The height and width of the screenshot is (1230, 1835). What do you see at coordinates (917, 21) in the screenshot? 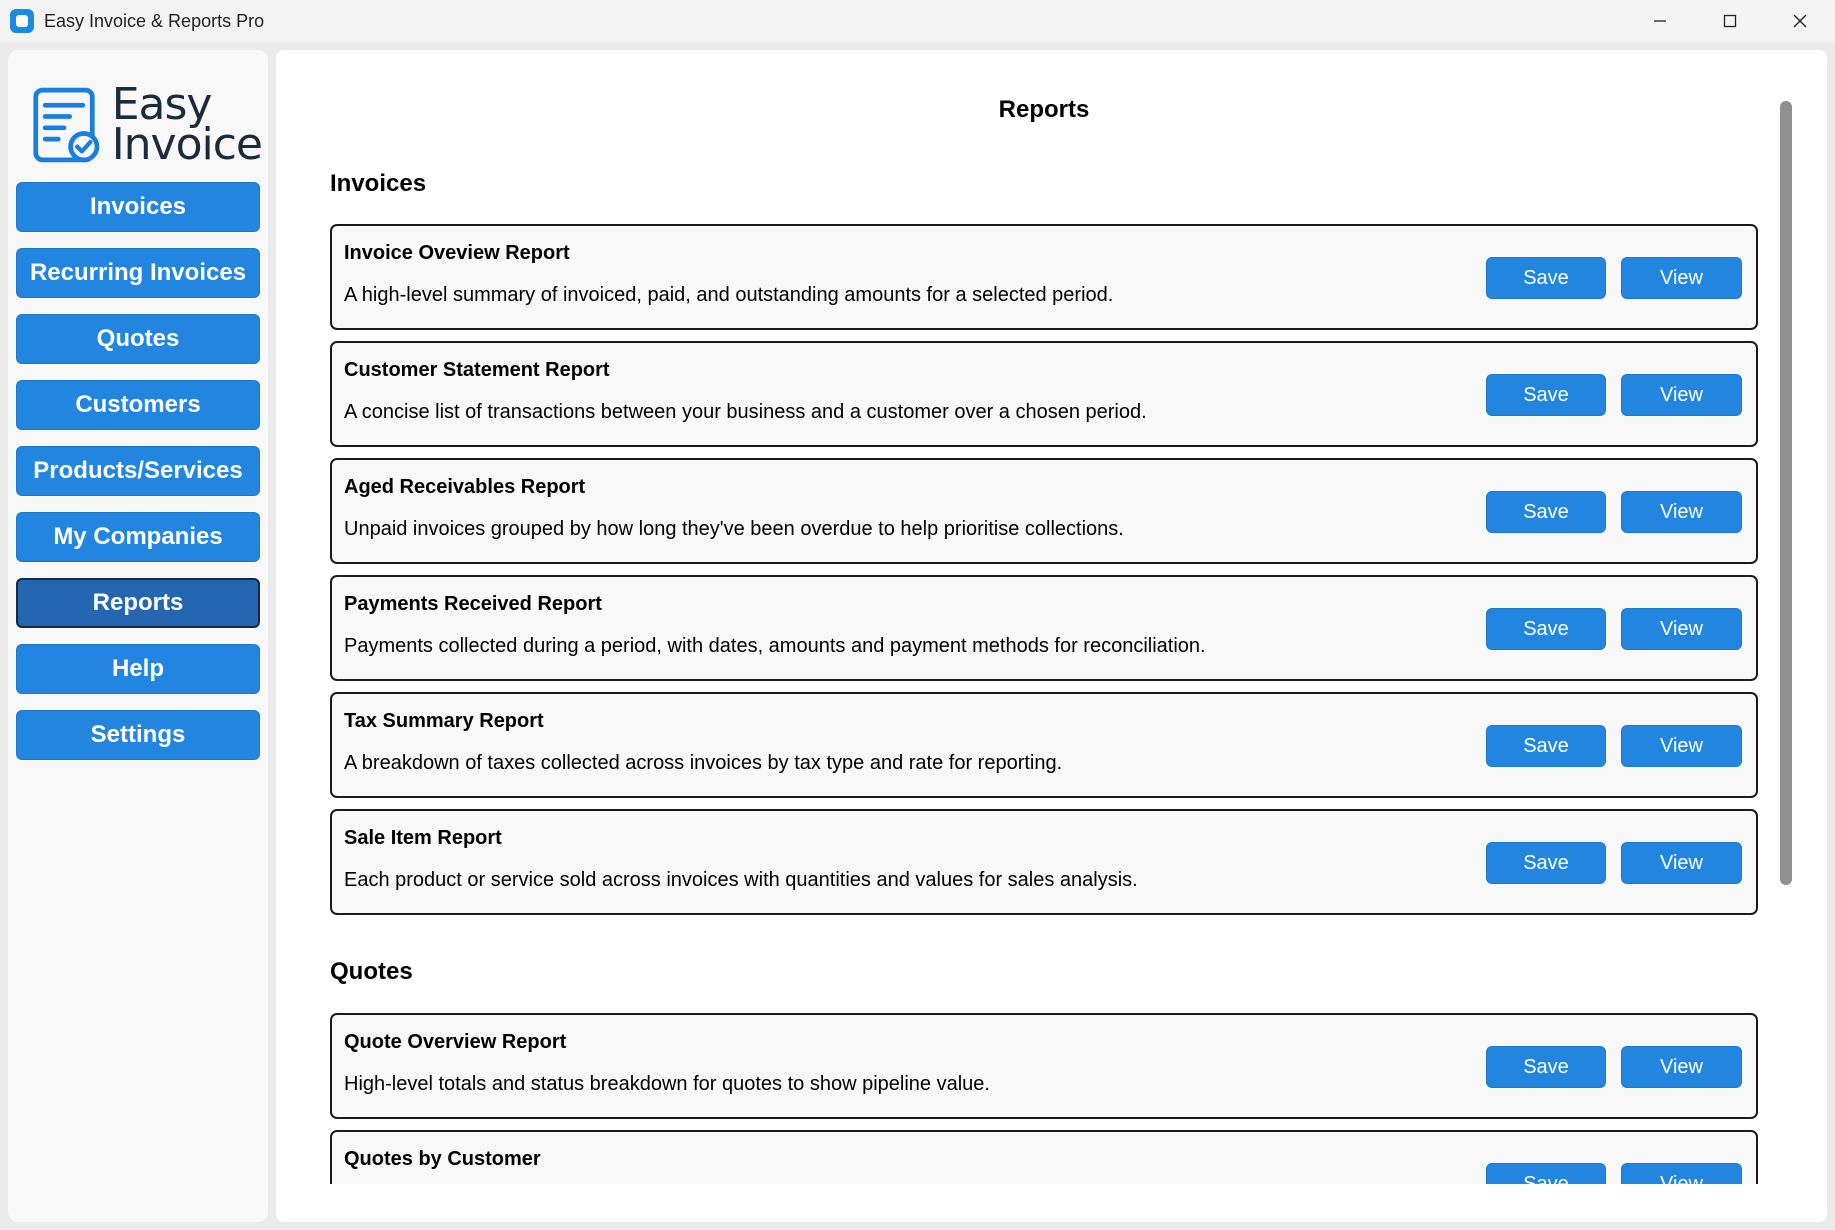
I see `title-bar: Easy Invoice & Reports Pro` at bounding box center [917, 21].